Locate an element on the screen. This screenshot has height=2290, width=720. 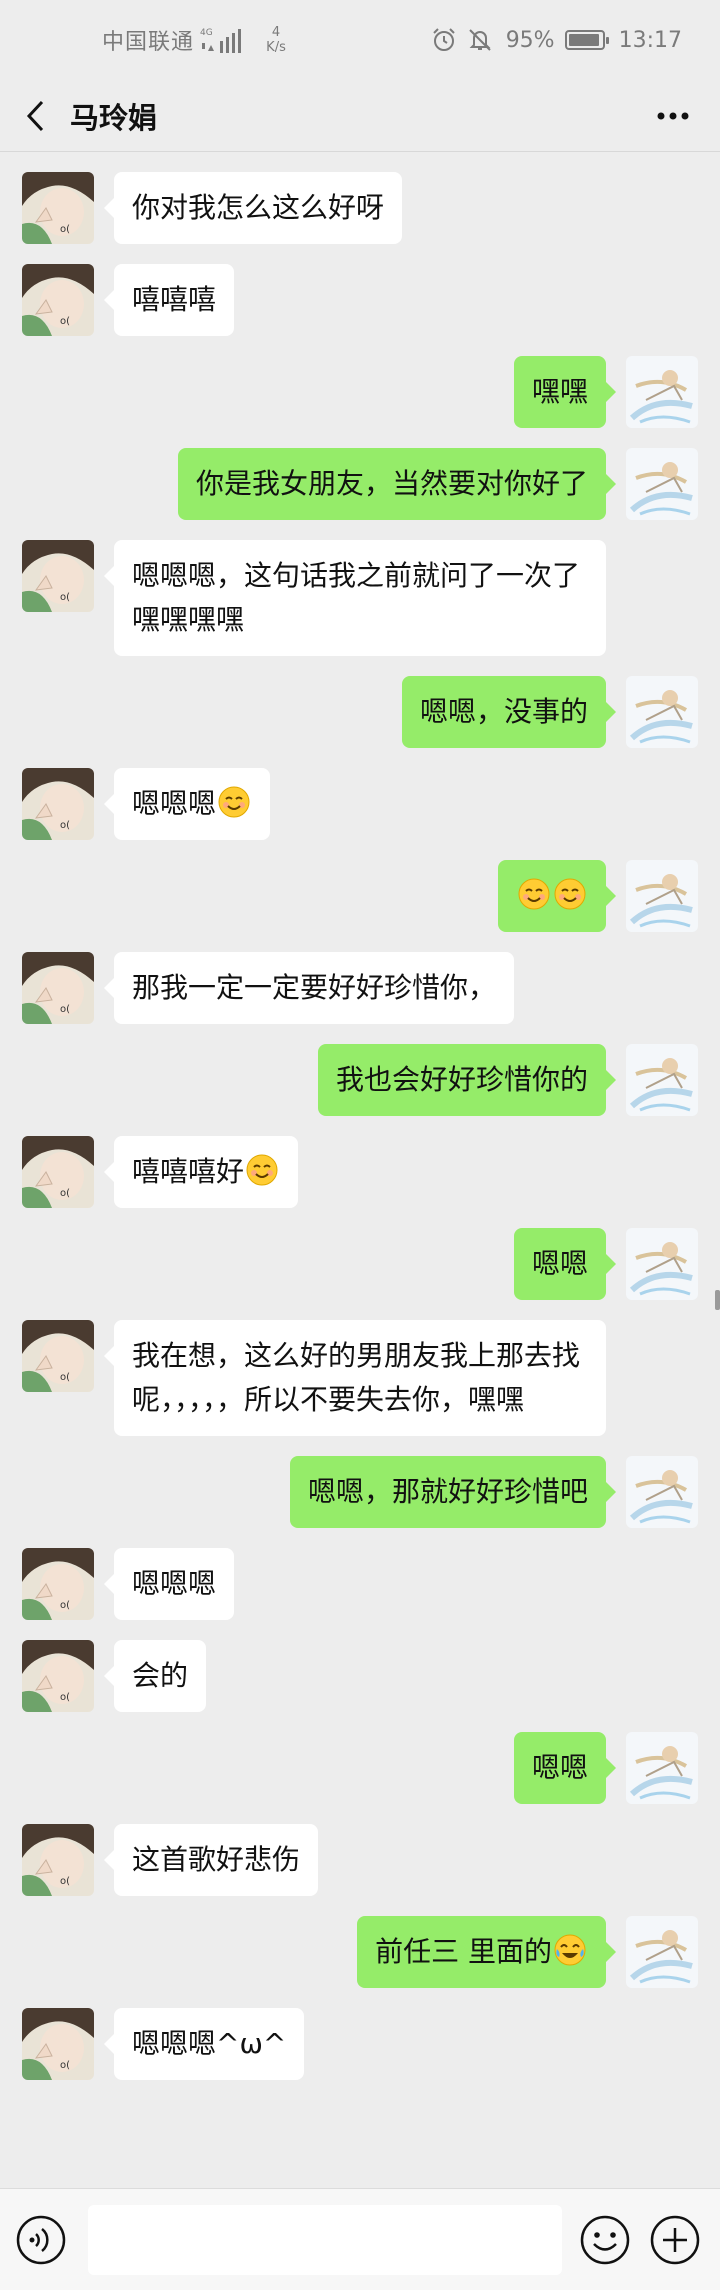
message-bubble: 你对我怎么这么好呀 is located at coordinates (253, 208).